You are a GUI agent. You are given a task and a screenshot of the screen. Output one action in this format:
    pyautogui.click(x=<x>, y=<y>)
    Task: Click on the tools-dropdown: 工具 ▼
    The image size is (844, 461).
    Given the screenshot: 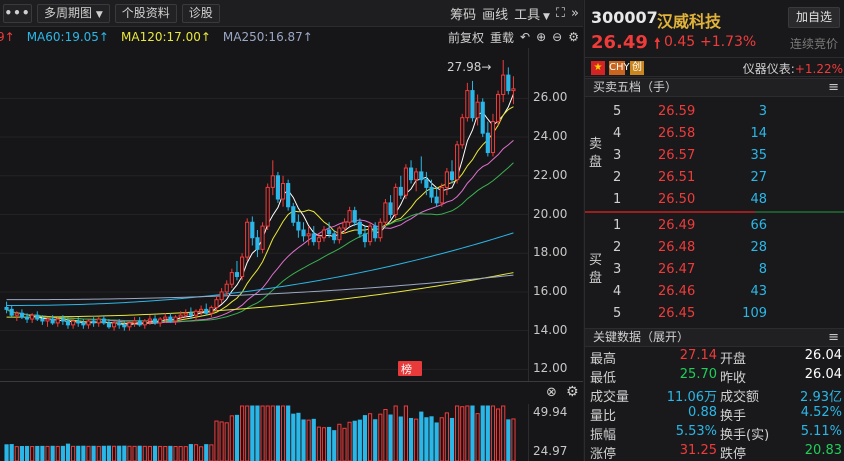 What is the action you would take?
    pyautogui.click(x=532, y=13)
    